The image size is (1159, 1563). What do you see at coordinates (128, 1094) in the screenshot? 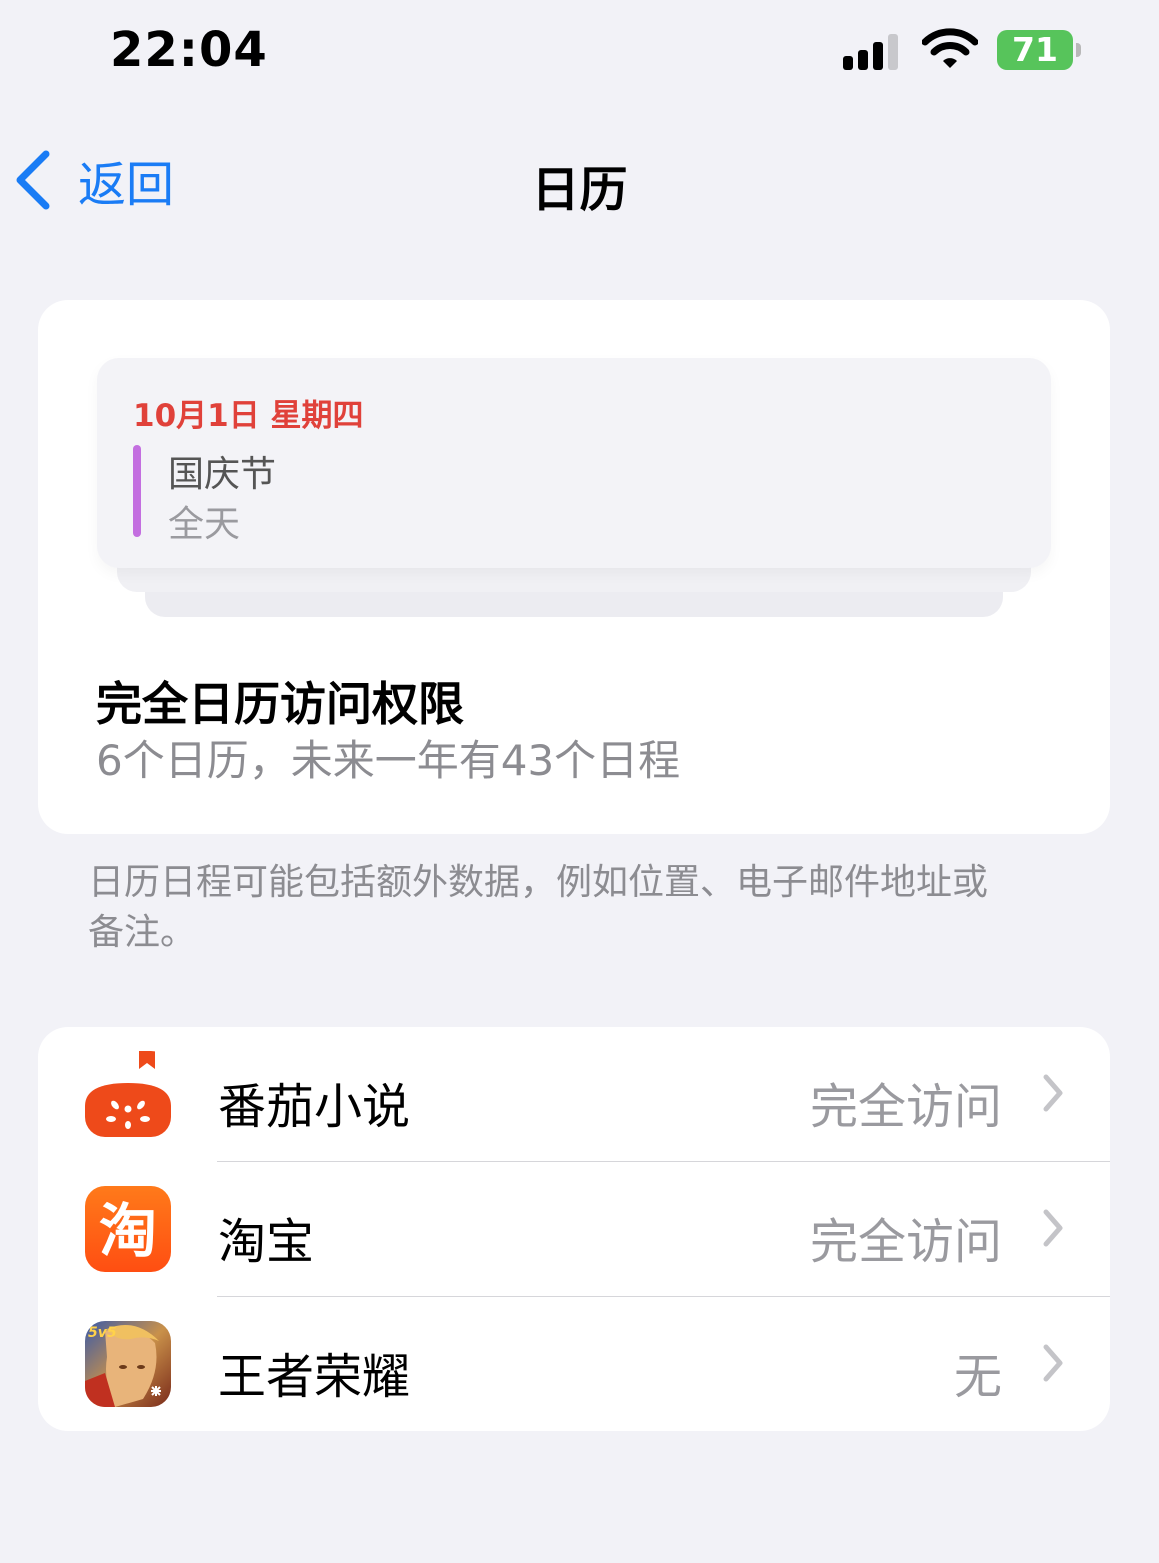
I see `fanqie-novel-icon` at bounding box center [128, 1094].